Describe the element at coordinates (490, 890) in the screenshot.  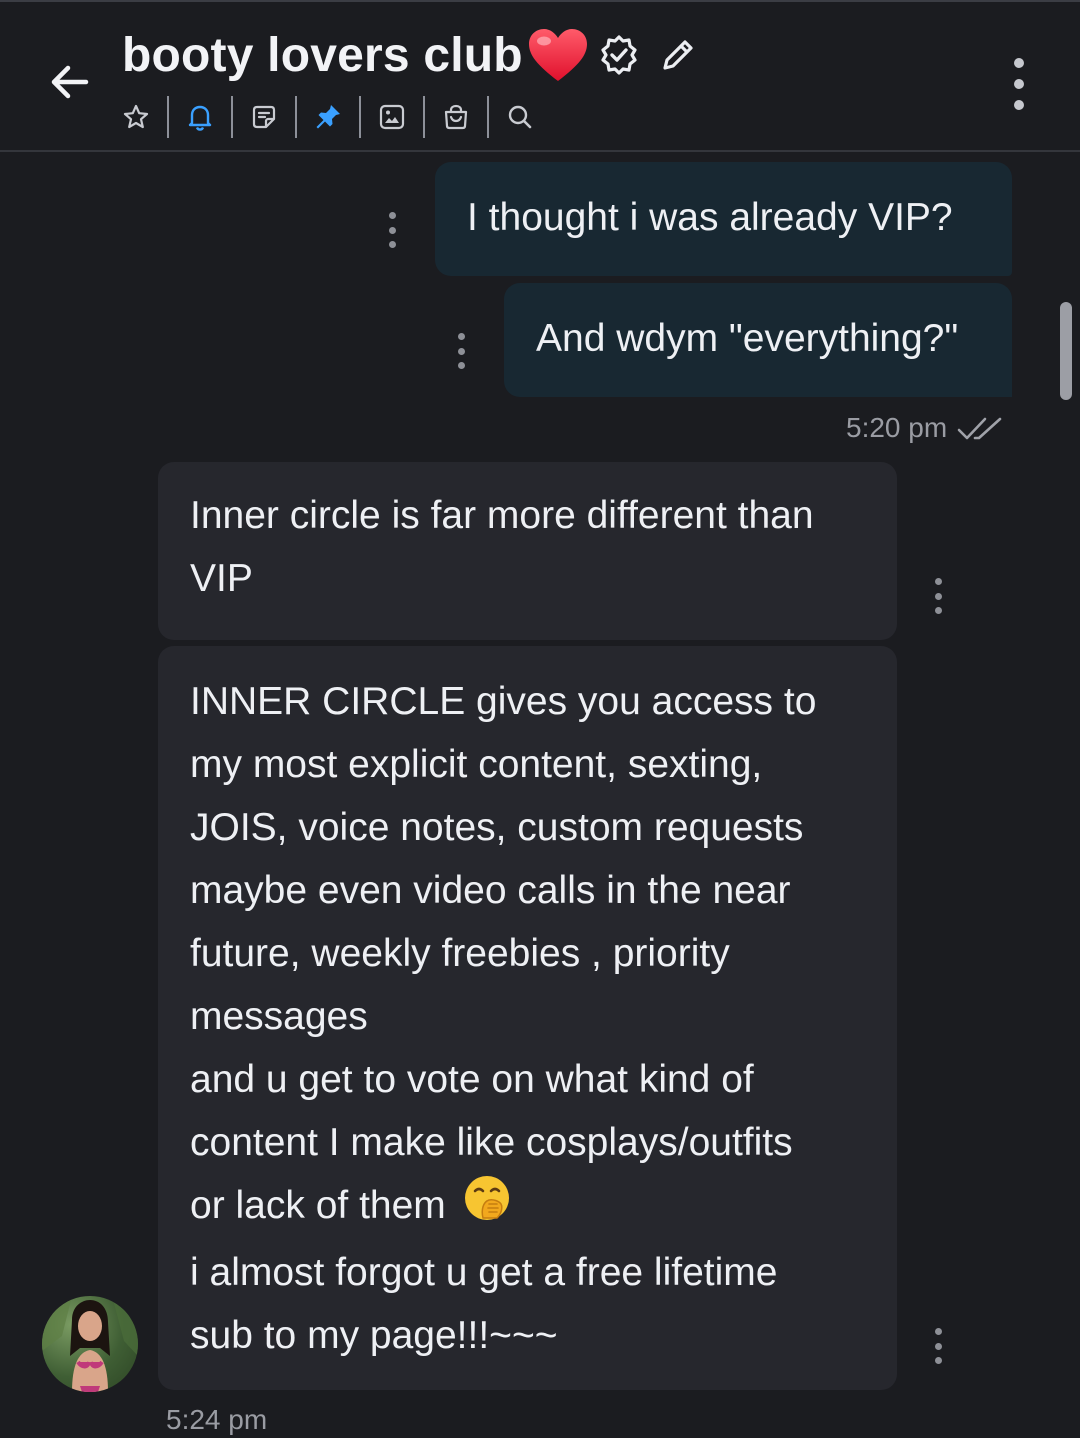
I see `message-line: maybe even video calls in the near` at that location.